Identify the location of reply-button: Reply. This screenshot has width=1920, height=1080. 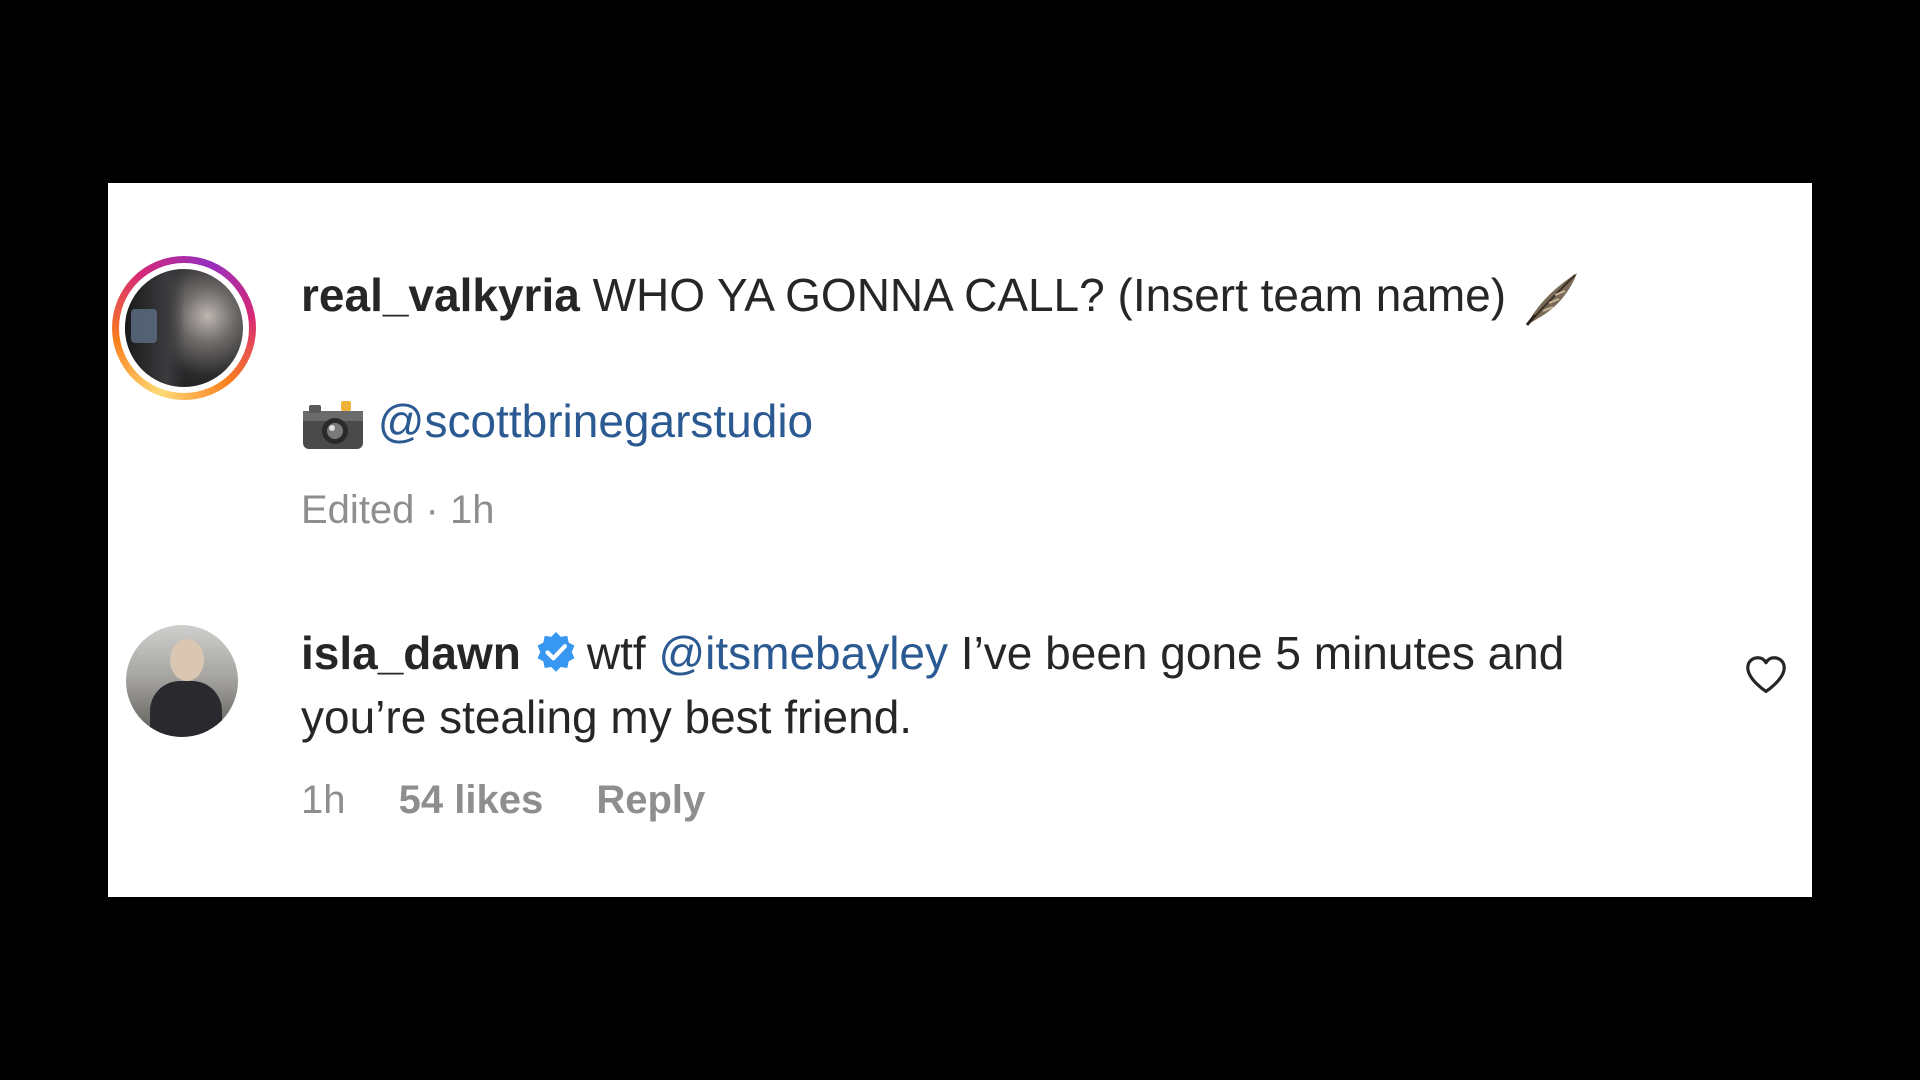
(650, 800).